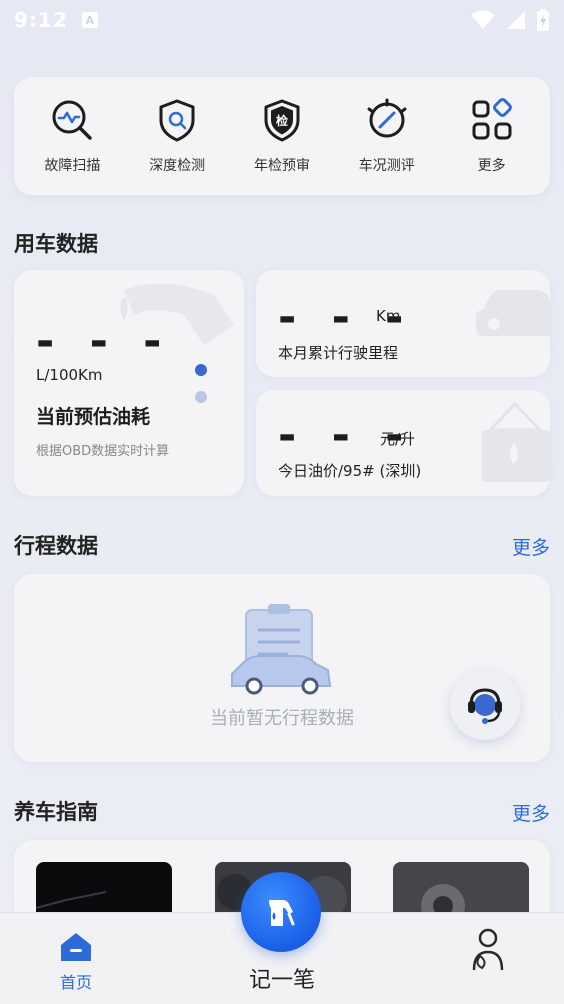  I want to click on empty-trip-illustration, so click(281, 649).